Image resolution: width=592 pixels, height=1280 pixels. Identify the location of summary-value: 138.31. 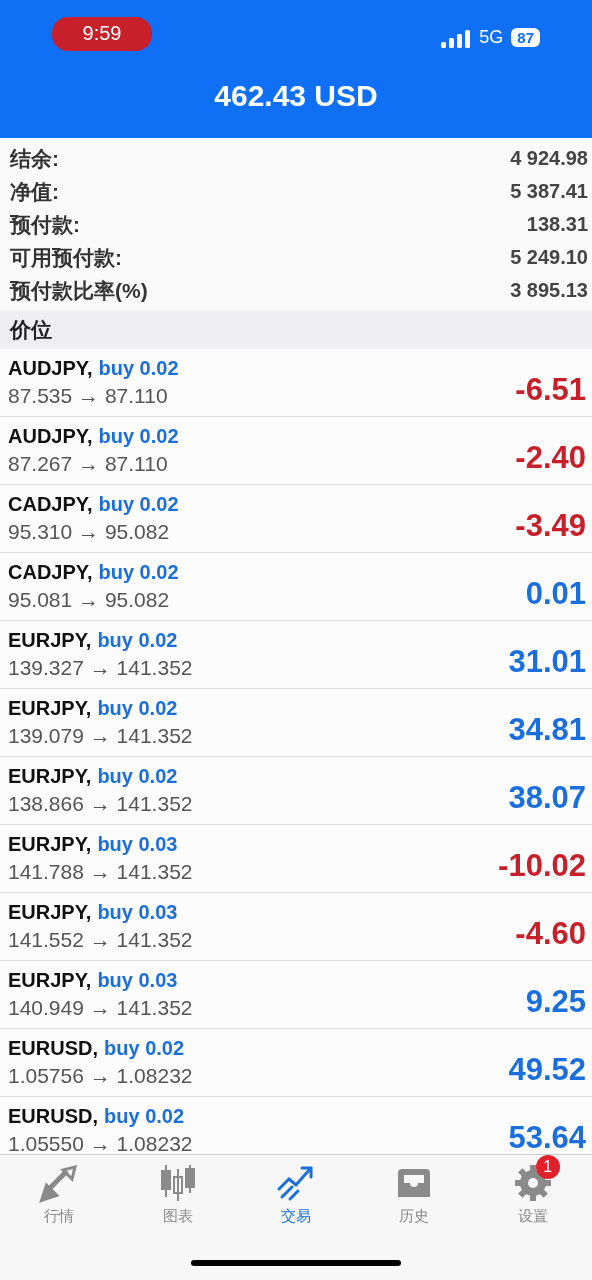
(557, 224).